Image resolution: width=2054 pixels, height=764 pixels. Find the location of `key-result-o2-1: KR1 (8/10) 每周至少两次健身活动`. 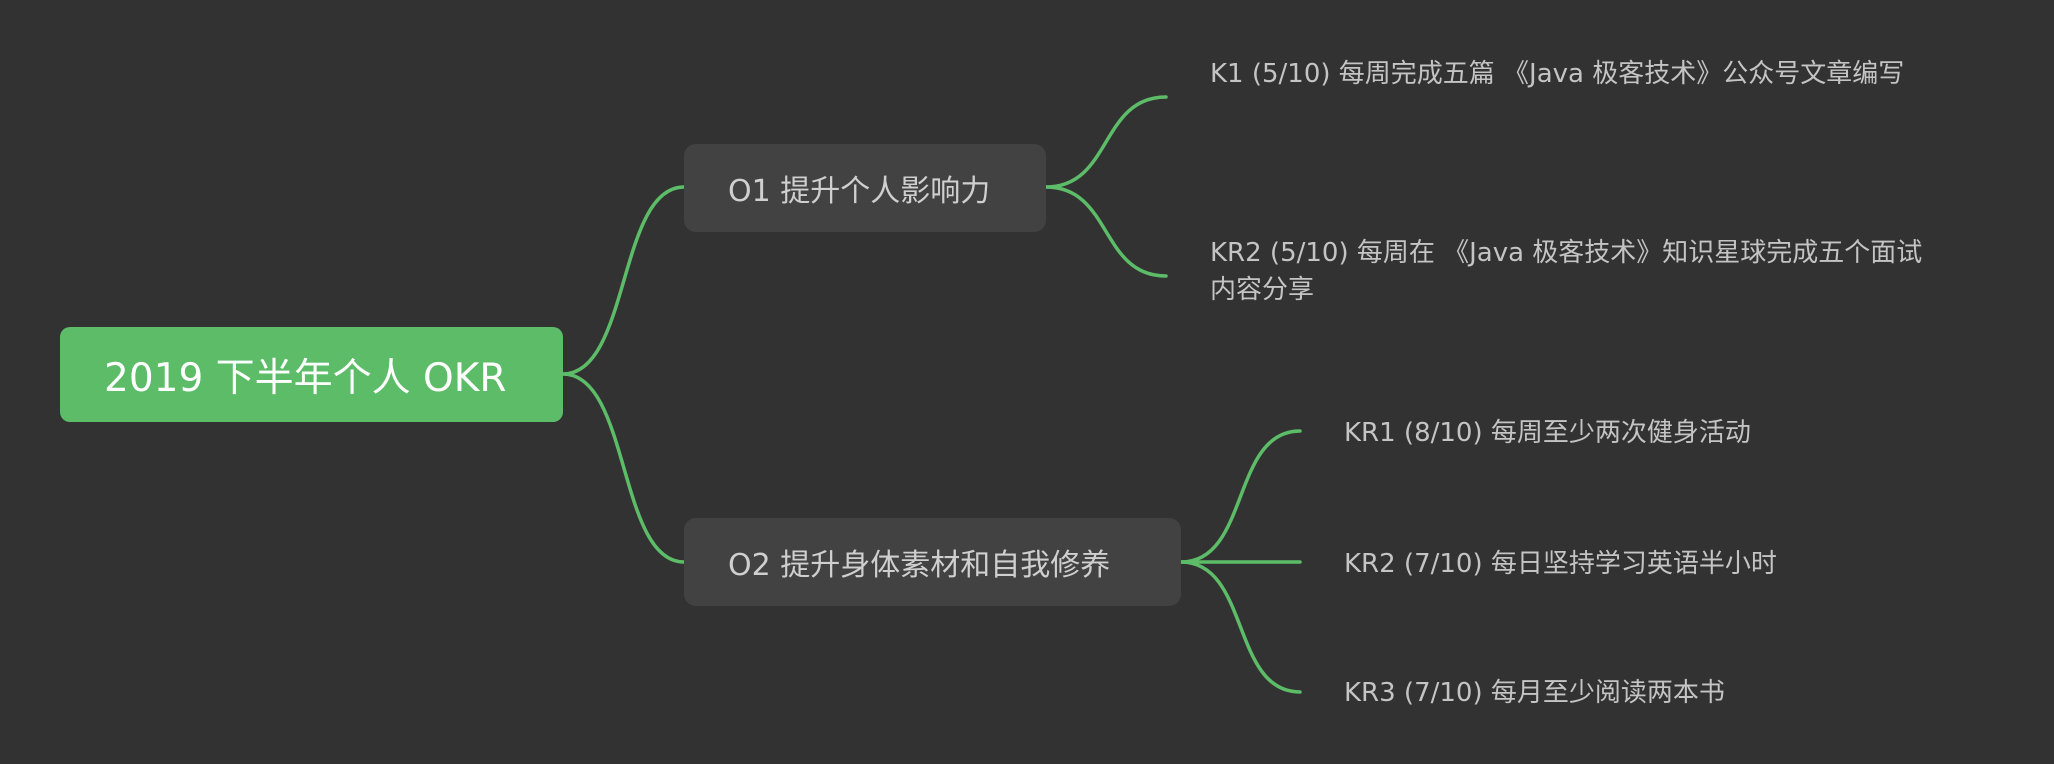

key-result-o2-1: KR1 (8/10) 每周至少两次健身活动 is located at coordinates (1547, 433).